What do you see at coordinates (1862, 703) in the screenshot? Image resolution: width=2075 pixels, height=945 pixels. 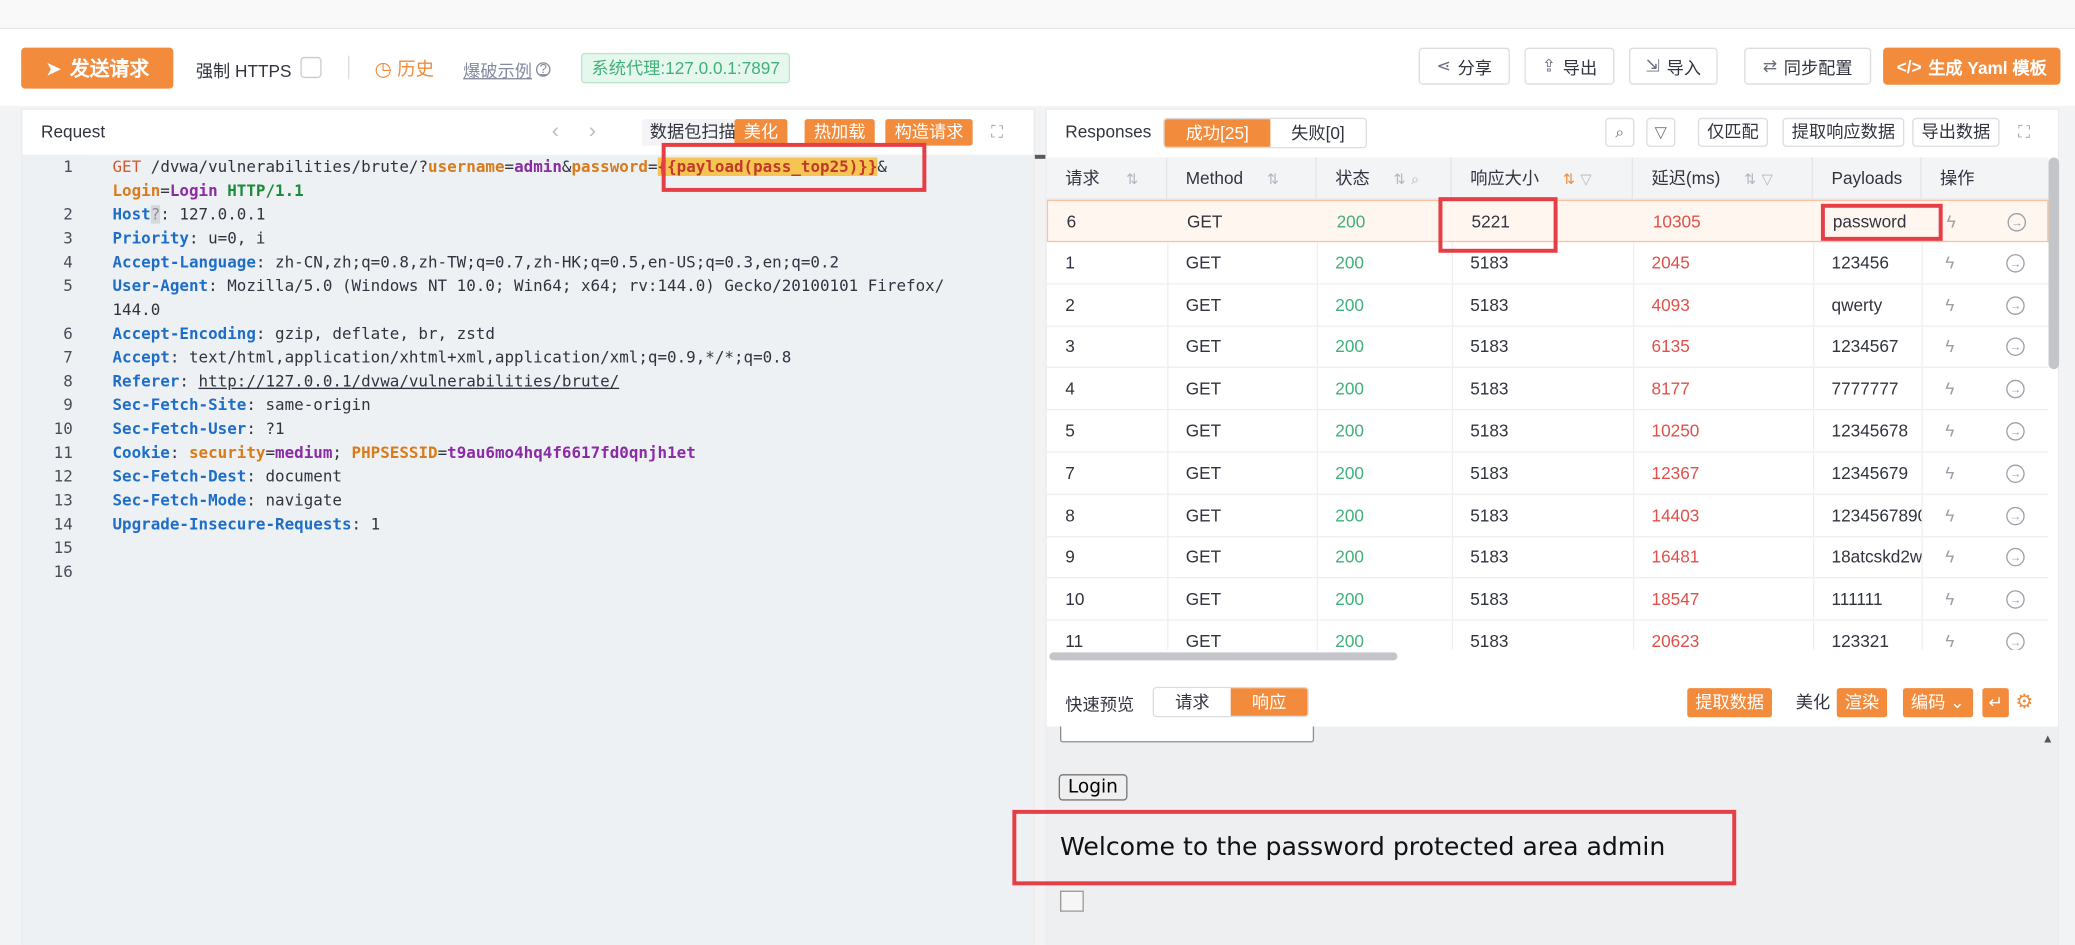 I see `render-button: 渲染` at bounding box center [1862, 703].